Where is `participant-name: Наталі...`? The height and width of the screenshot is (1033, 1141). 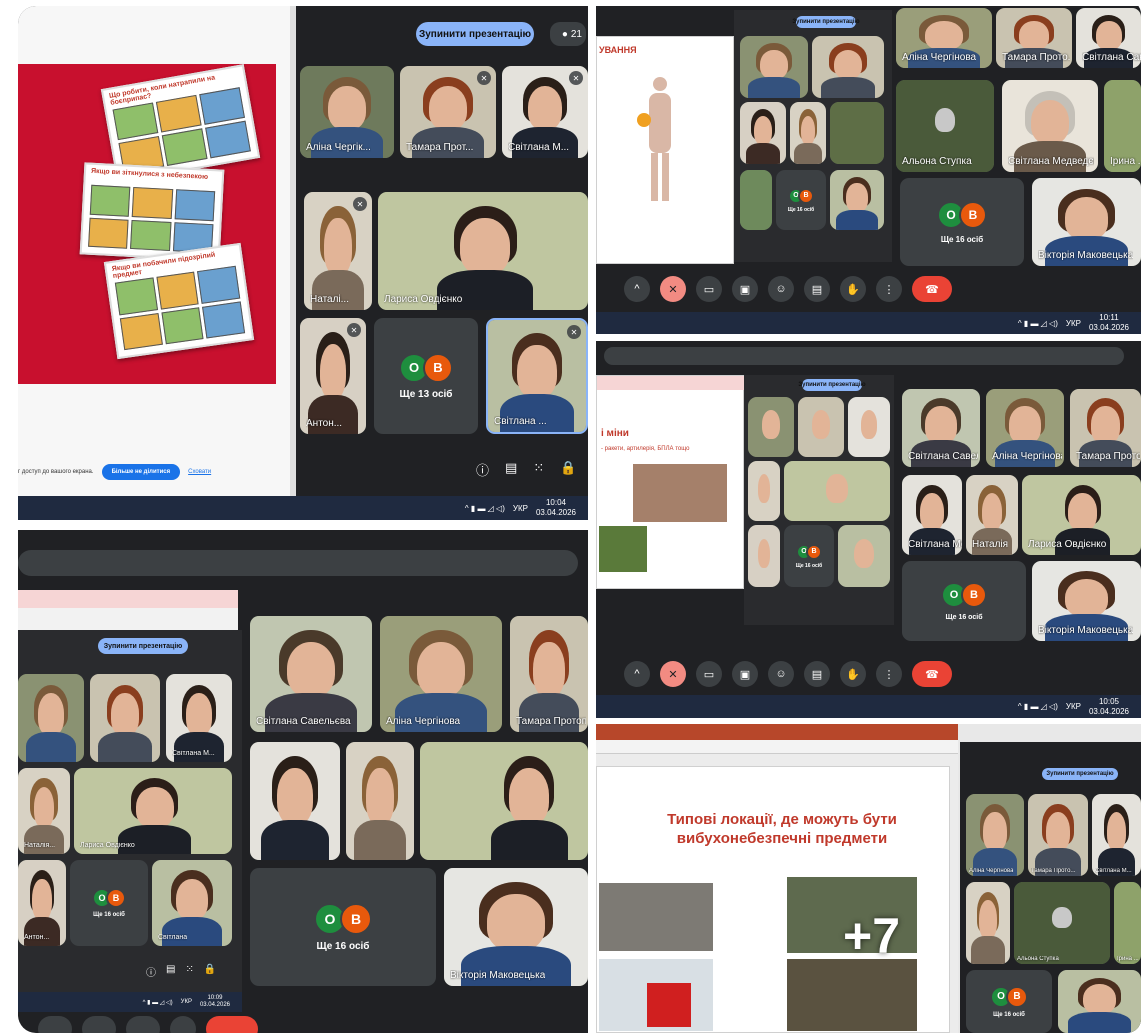
participant-name: Наталі... is located at coordinates (329, 299).